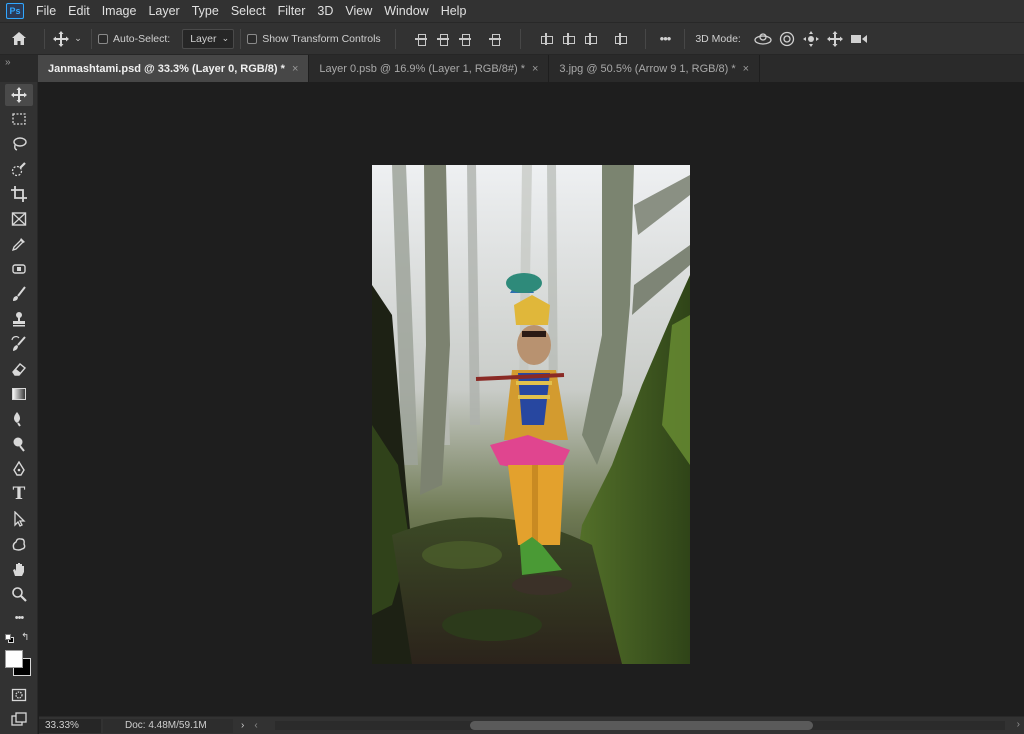  I want to click on show-transform-controls-checkbox, so click(252, 38).